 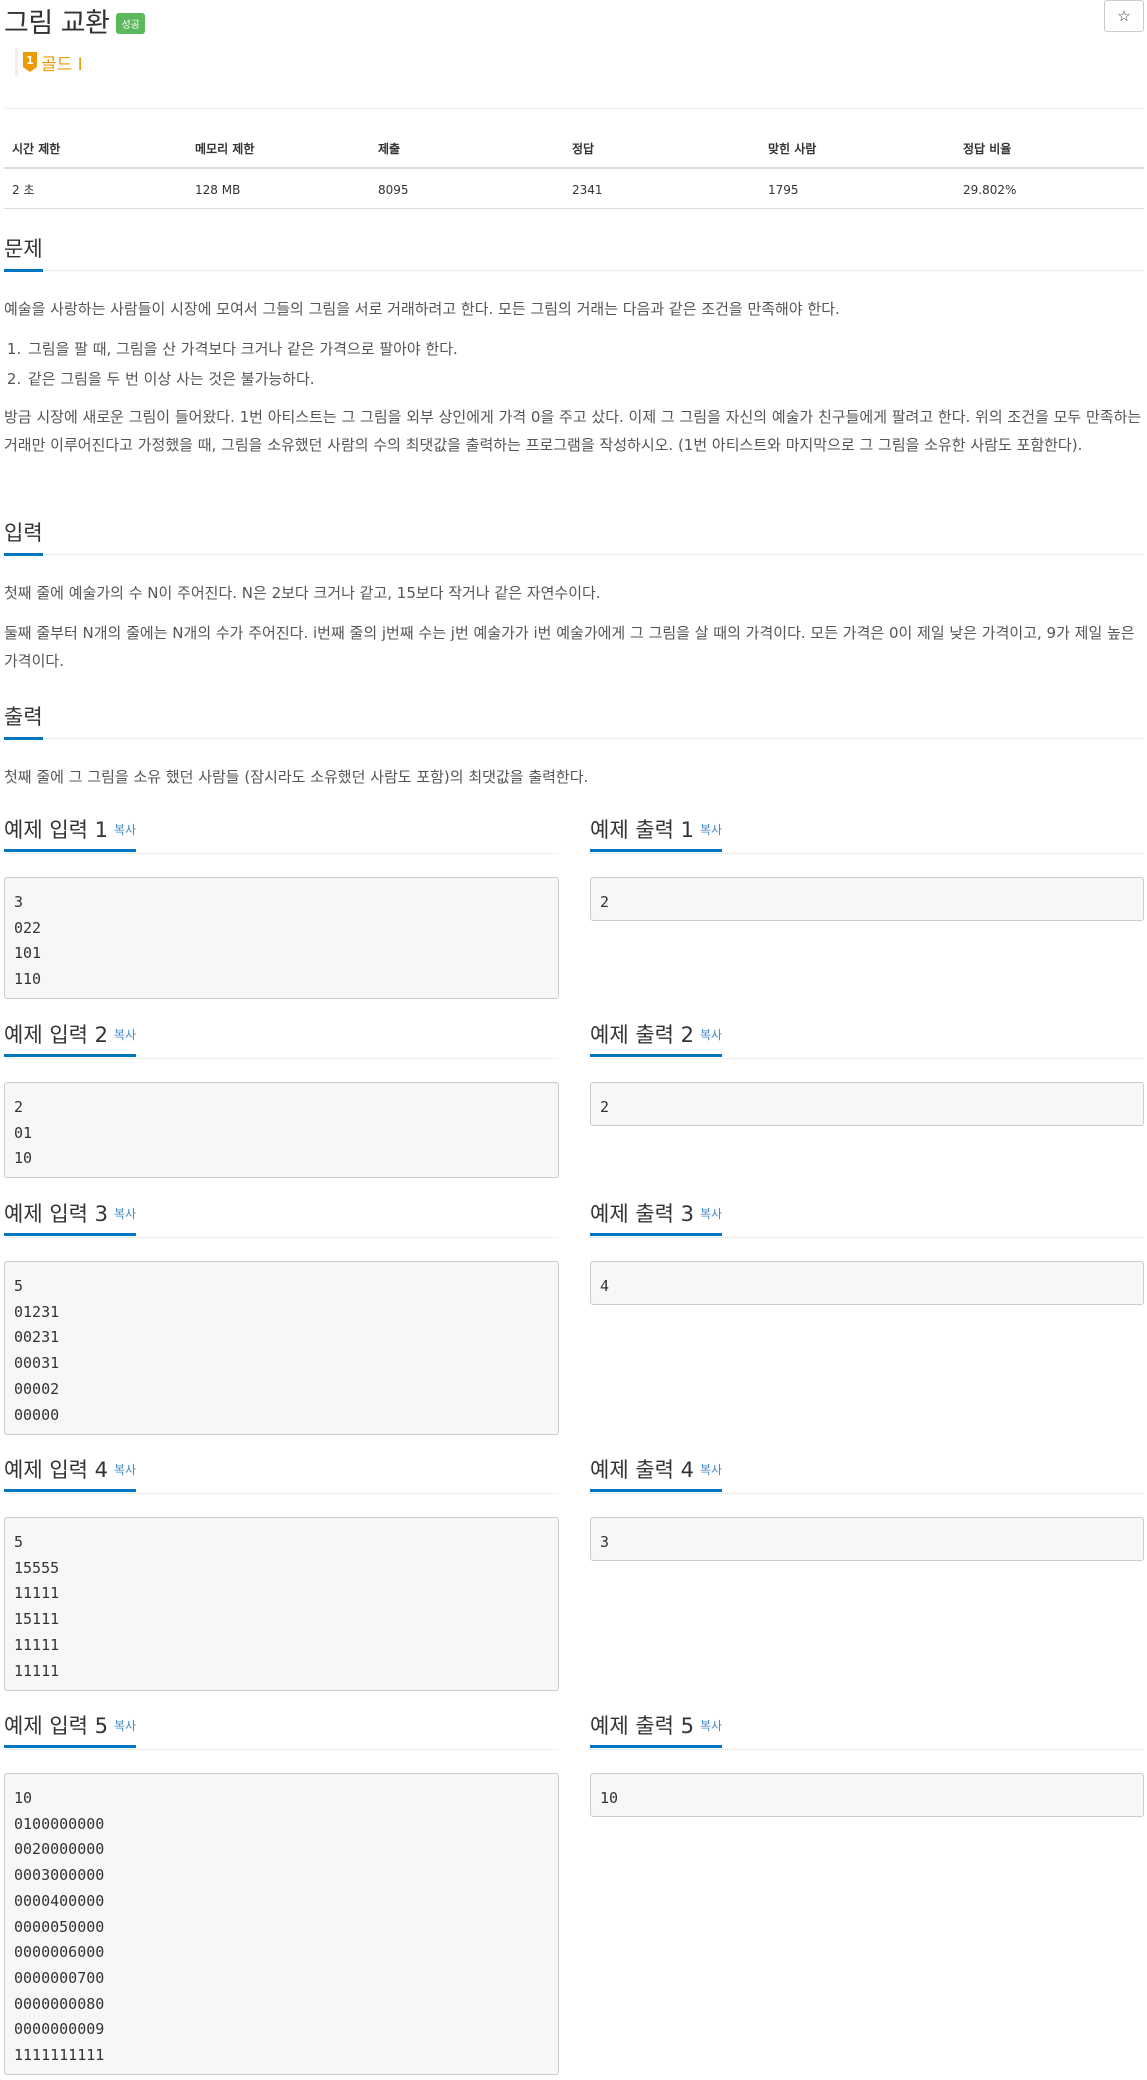 I want to click on sample-output-4-title: 예제 출력 4 복사, so click(x=656, y=1473).